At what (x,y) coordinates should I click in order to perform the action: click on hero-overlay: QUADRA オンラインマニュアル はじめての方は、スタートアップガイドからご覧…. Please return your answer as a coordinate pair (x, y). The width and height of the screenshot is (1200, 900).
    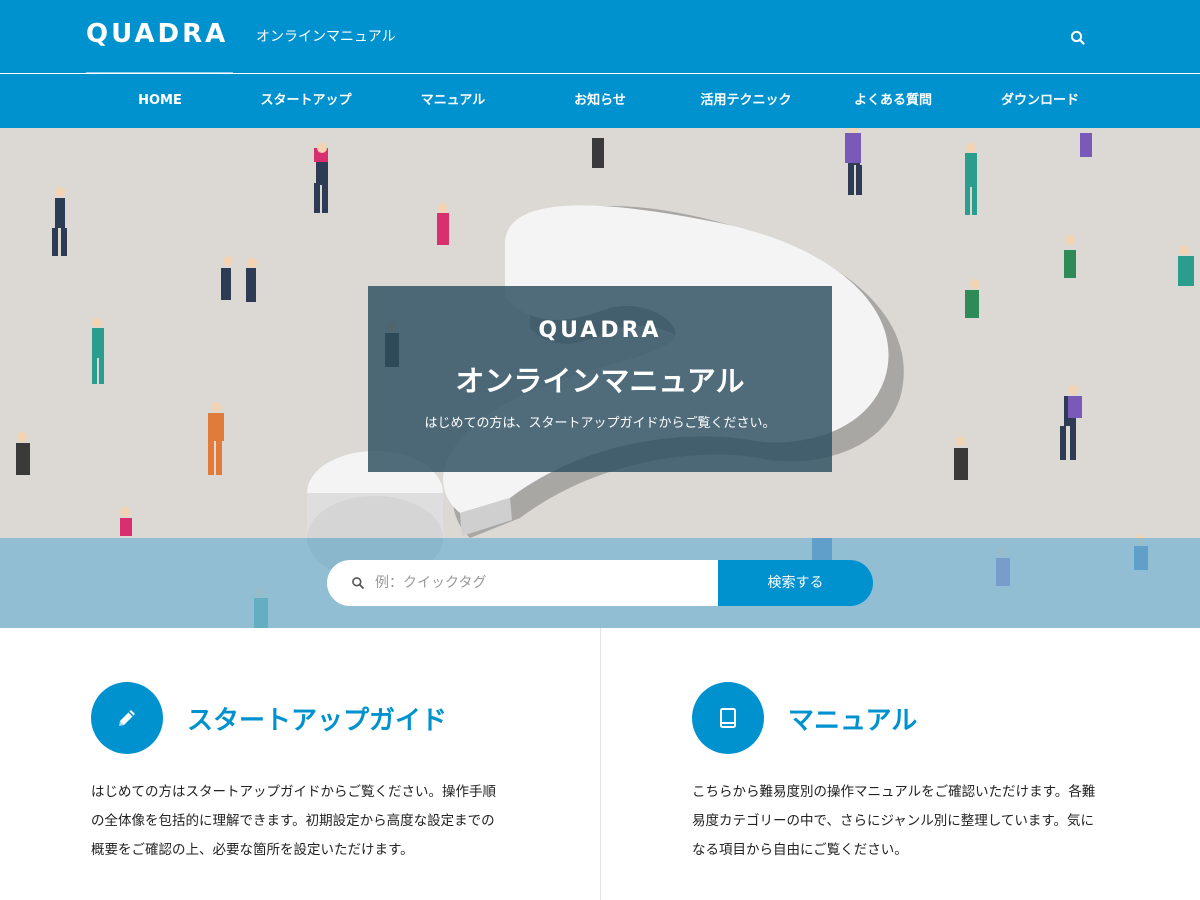
    Looking at the image, I should click on (600, 379).